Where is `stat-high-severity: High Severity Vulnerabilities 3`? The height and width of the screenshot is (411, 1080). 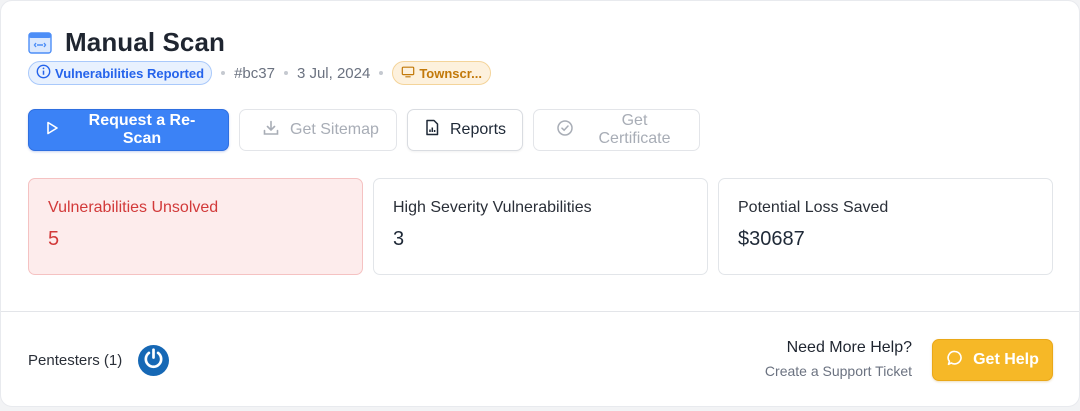 stat-high-severity: High Severity Vulnerabilities 3 is located at coordinates (540, 226).